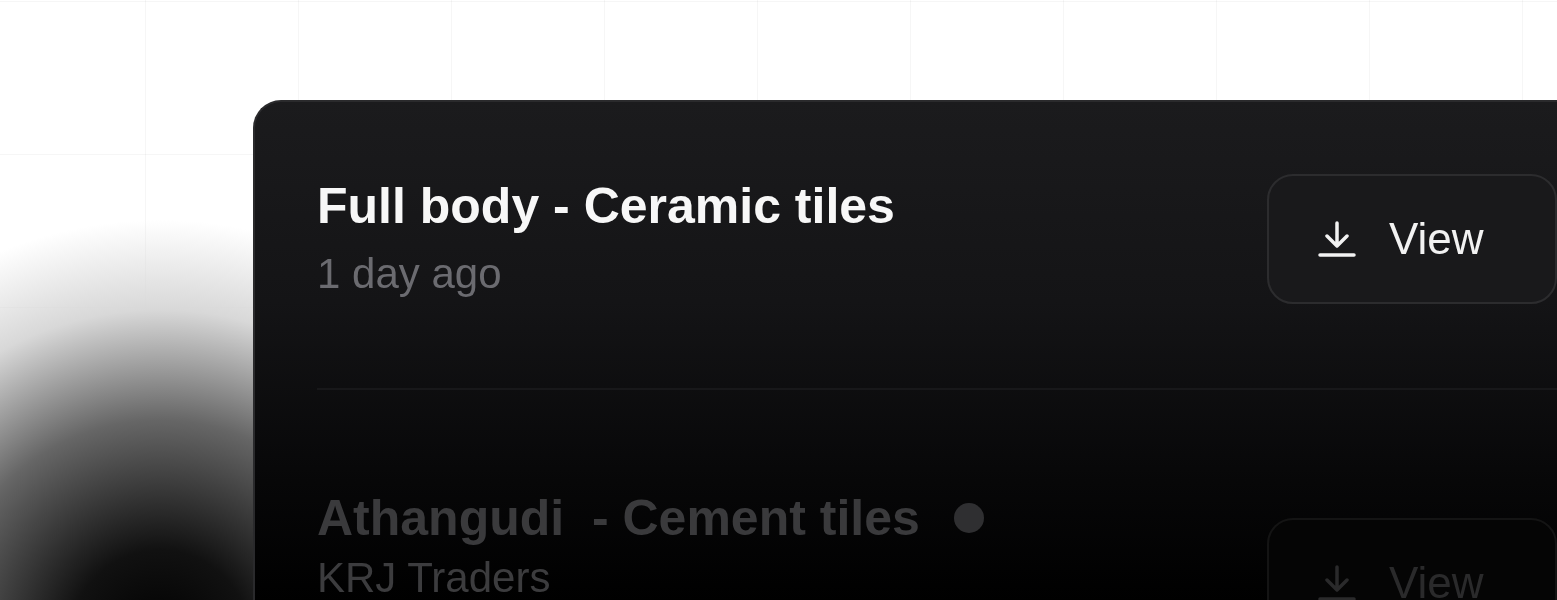 This screenshot has height=600, width=1557. Describe the element at coordinates (1412, 239) in the screenshot. I see `view-button: View` at that location.